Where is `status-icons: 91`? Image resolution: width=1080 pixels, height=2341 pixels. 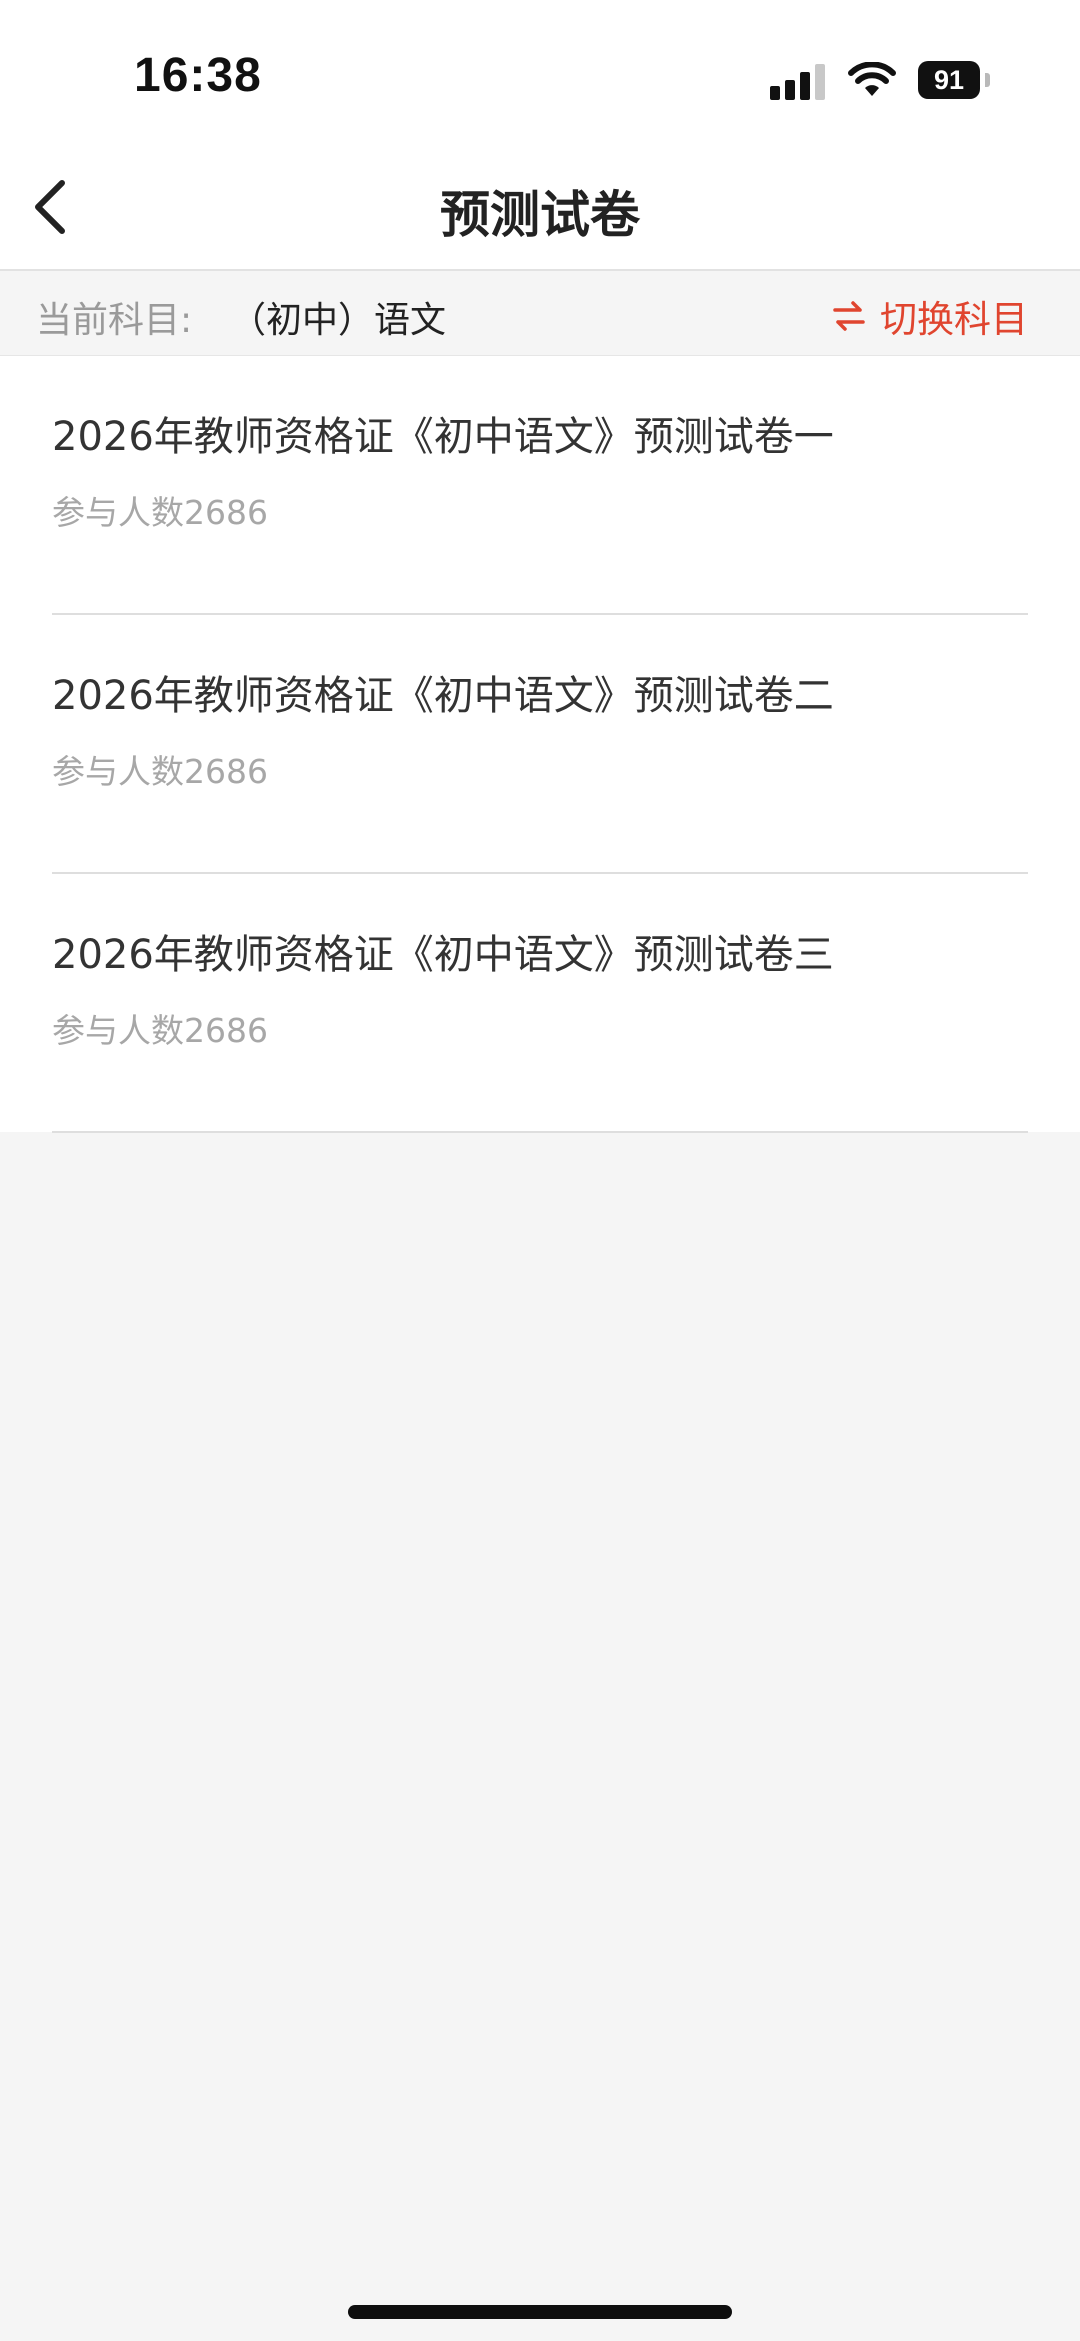 status-icons: 91 is located at coordinates (880, 80).